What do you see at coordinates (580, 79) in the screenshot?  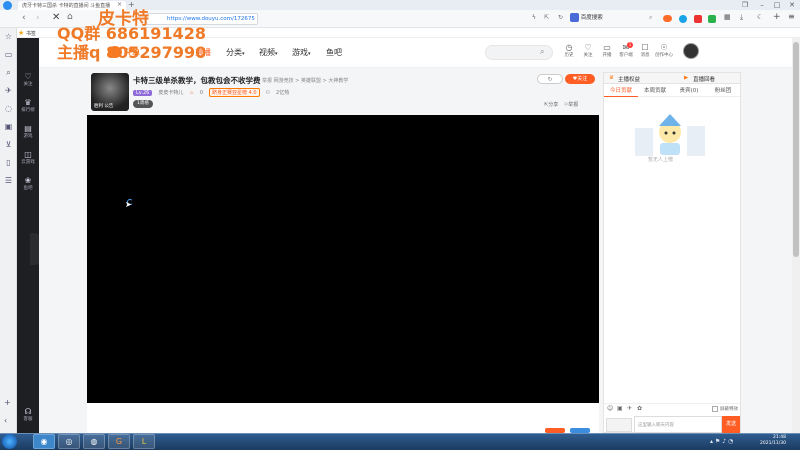 I see `follow-button: ♥关注` at bounding box center [580, 79].